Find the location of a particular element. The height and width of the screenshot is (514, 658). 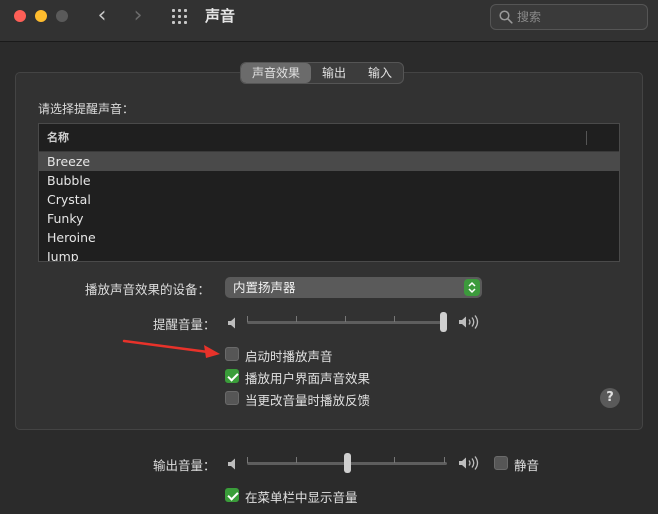

tab-bar: 声音效果 输出 输入 is located at coordinates (322, 73).